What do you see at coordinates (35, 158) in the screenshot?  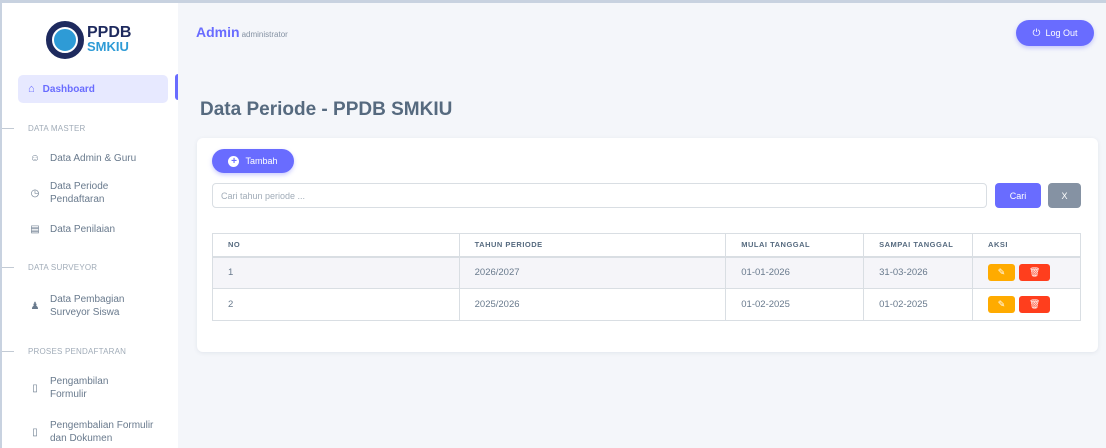 I see `users-icon: ☺` at bounding box center [35, 158].